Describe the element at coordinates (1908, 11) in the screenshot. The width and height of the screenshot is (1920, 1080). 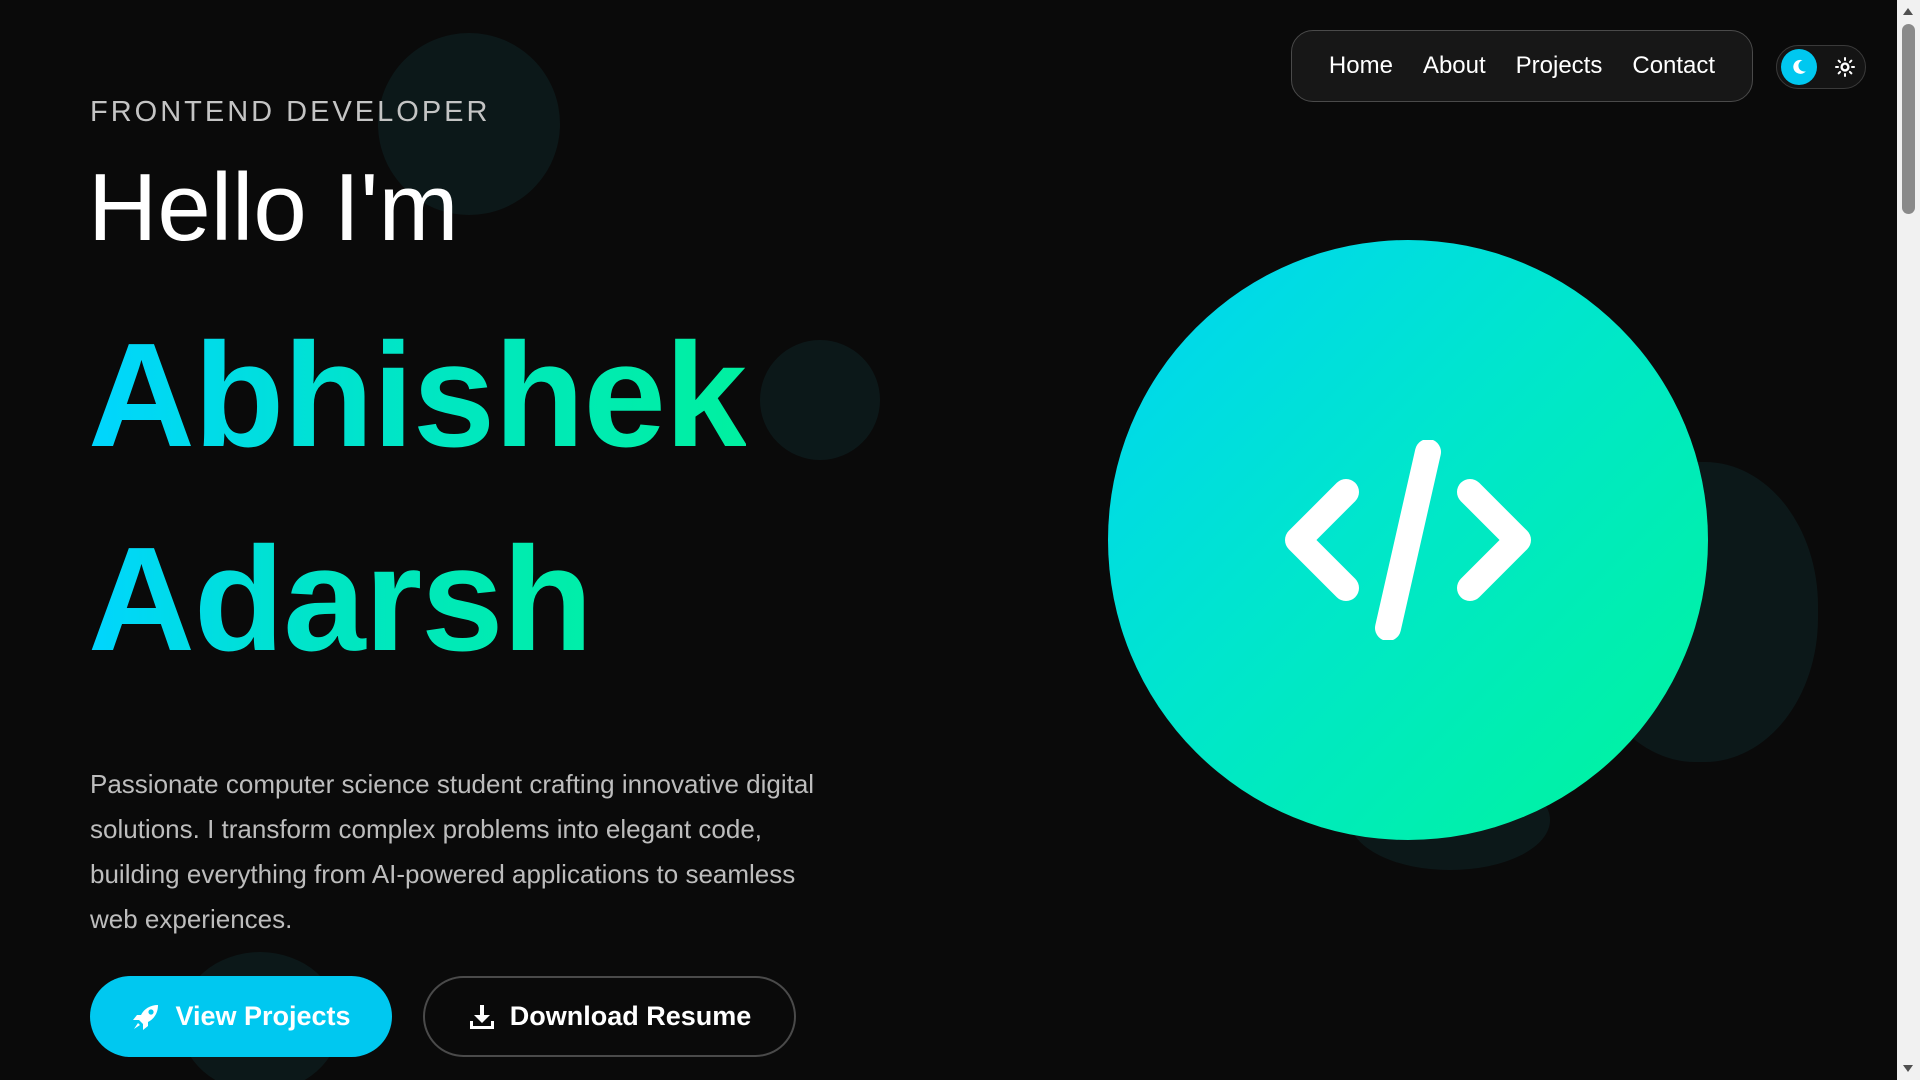
I see `scroll-up-arrow-icon` at that location.